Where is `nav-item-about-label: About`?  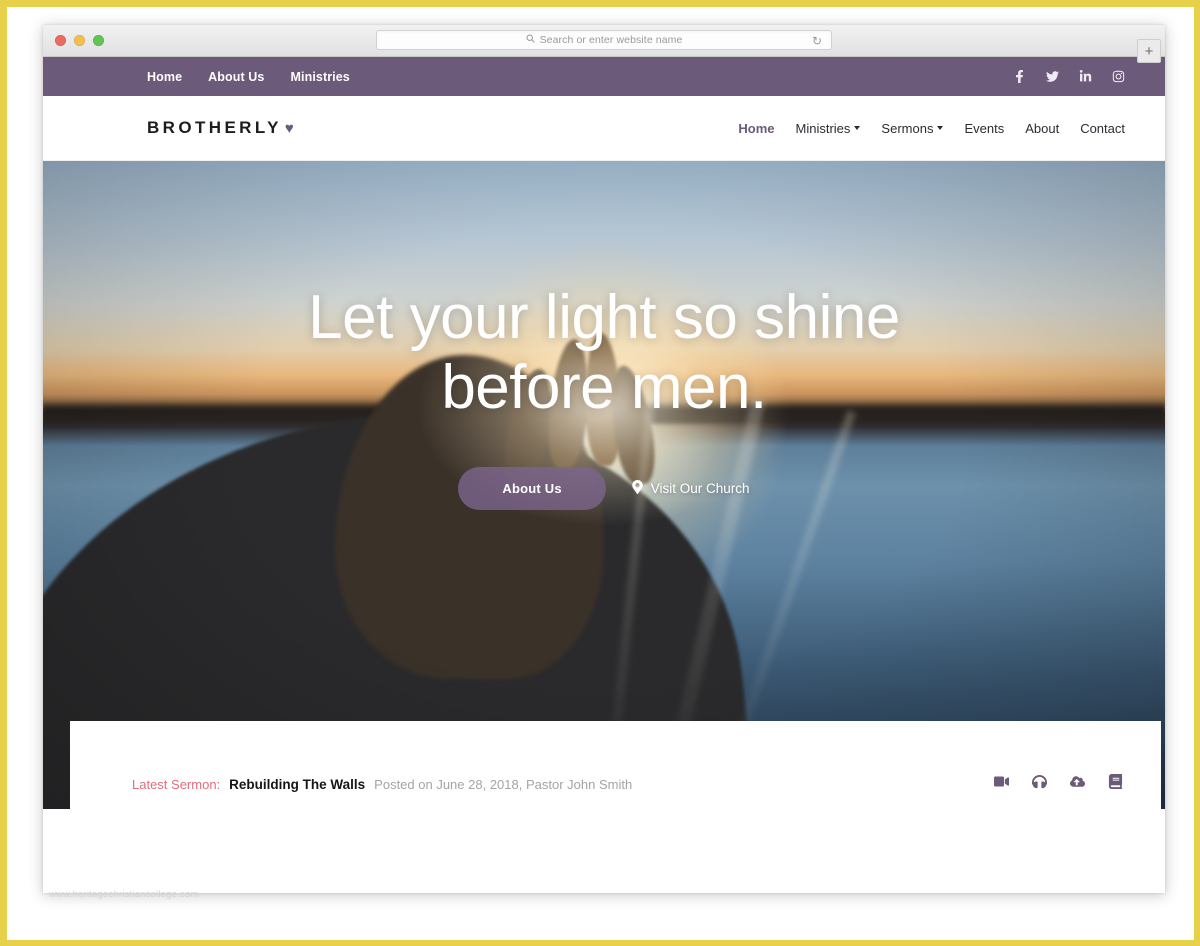 nav-item-about-label: About is located at coordinates (1042, 128).